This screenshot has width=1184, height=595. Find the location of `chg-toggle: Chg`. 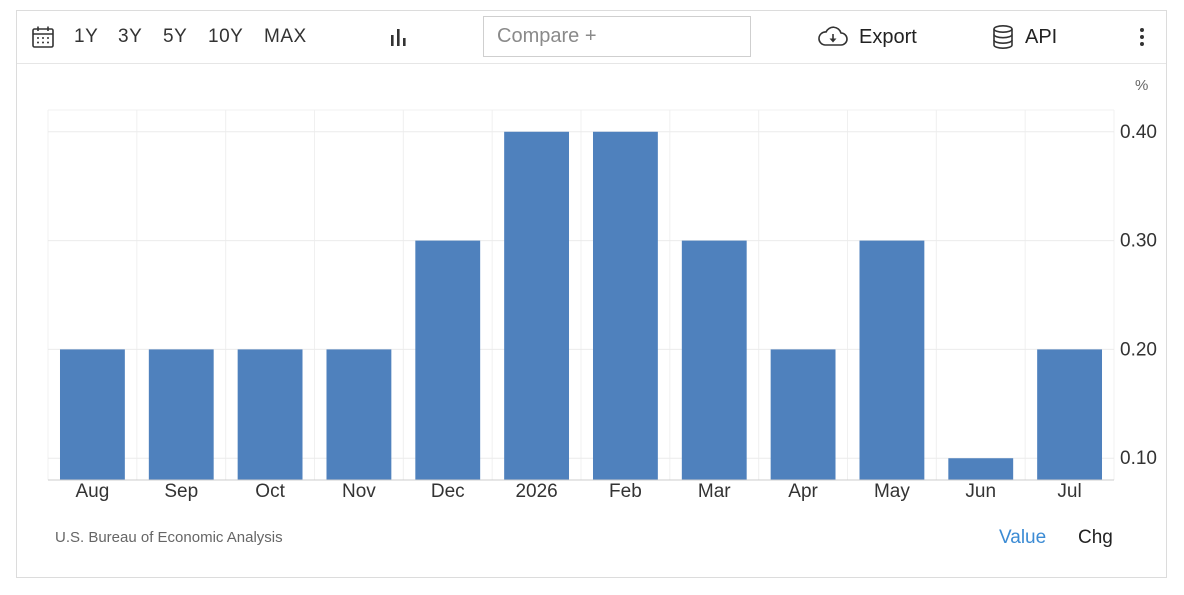

chg-toggle: Chg is located at coordinates (1095, 538).